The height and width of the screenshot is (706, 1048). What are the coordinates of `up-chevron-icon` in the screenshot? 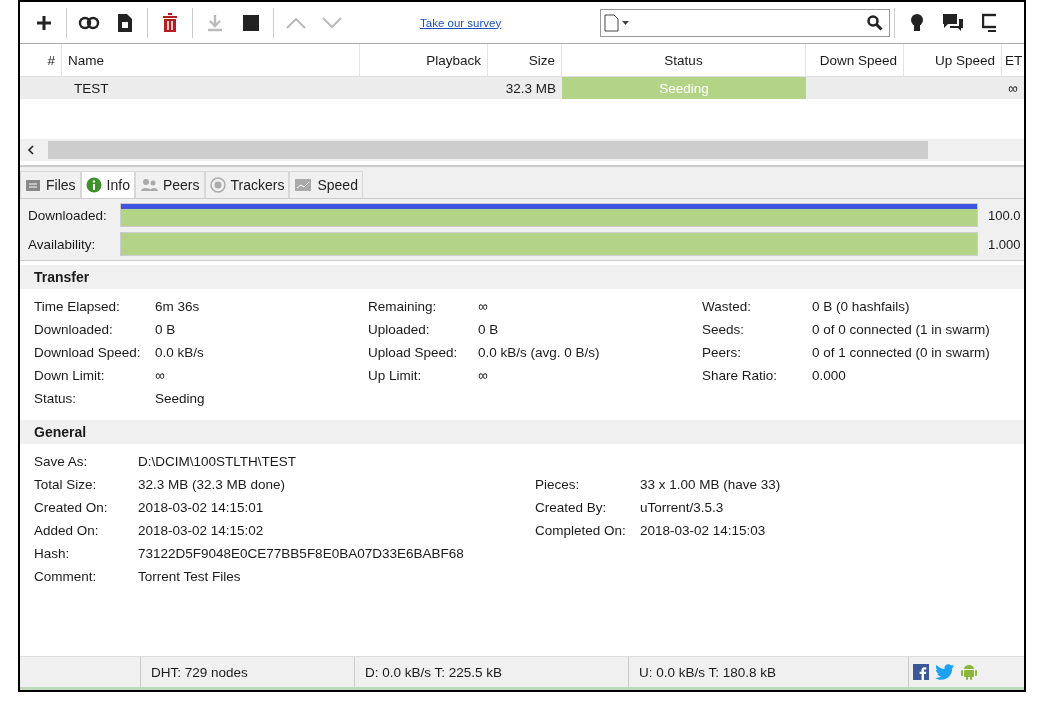 It's located at (296, 22).